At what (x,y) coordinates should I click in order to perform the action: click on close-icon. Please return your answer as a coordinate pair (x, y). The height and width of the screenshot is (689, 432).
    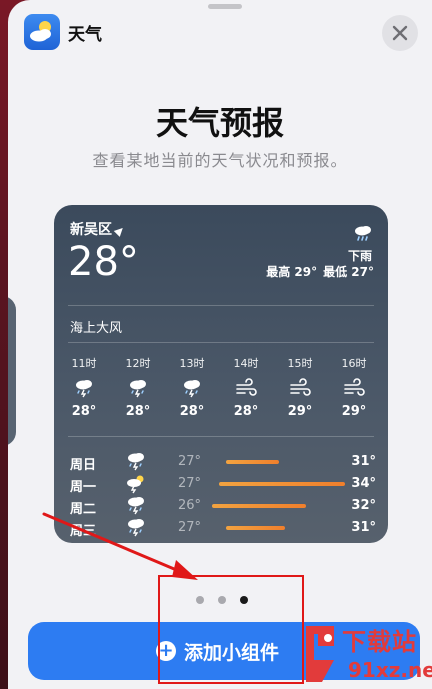
    Looking at the image, I should click on (400, 33).